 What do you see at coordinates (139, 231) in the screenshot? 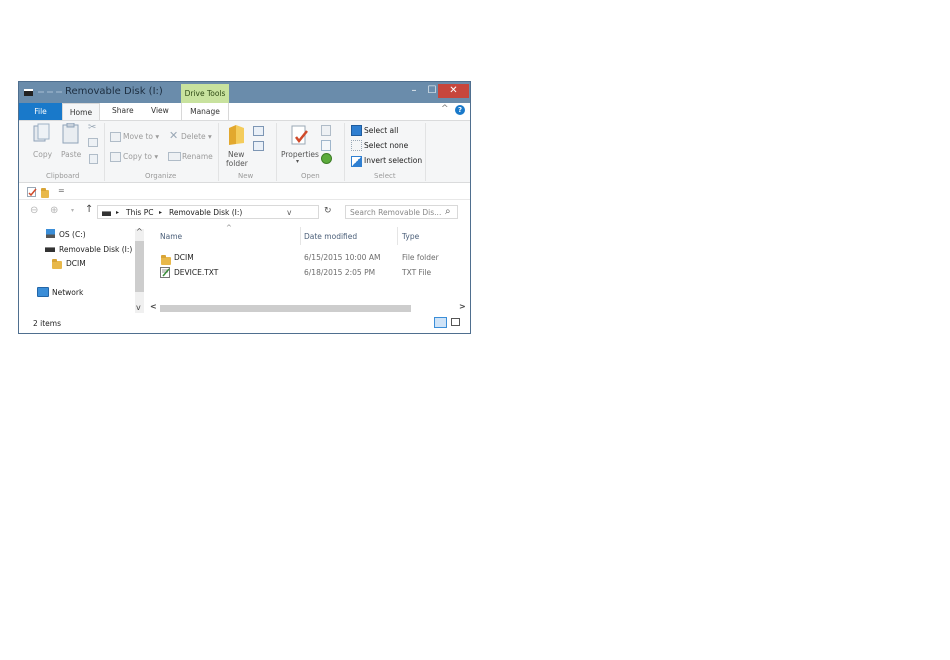
I see `scroll-up-icon: ^` at bounding box center [139, 231].